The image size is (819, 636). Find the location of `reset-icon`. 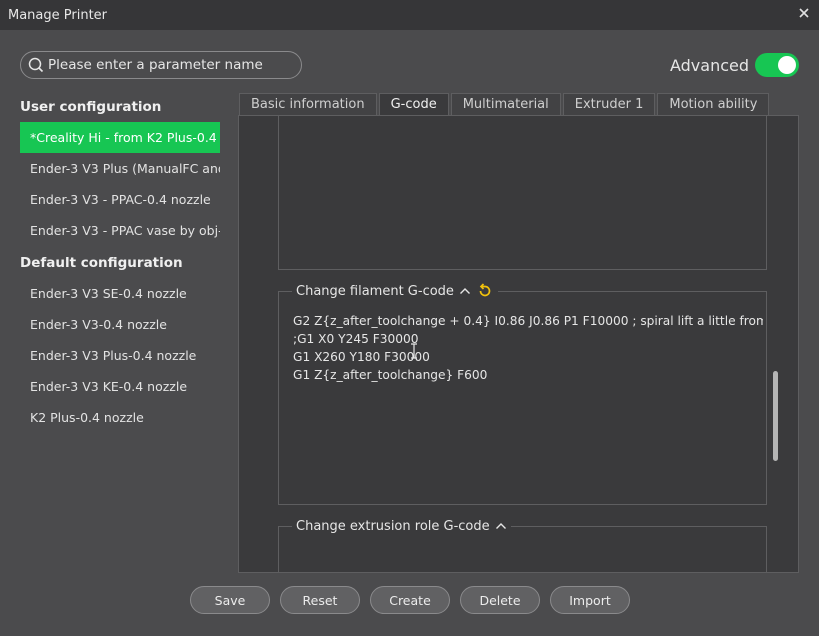

reset-icon is located at coordinates (485, 291).